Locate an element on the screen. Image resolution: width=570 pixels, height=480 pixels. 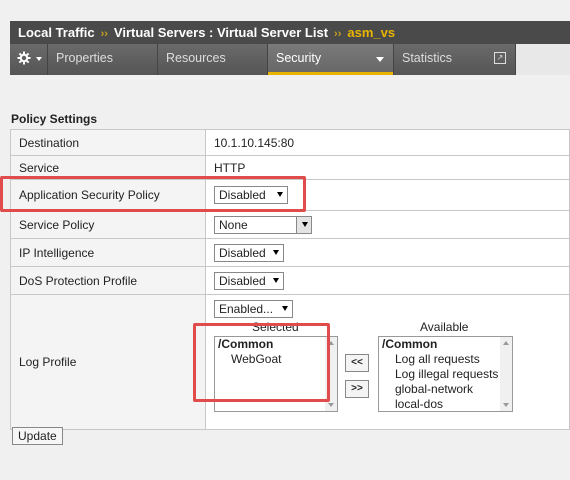
highlight-box-log-selected is located at coordinates (261, 362).